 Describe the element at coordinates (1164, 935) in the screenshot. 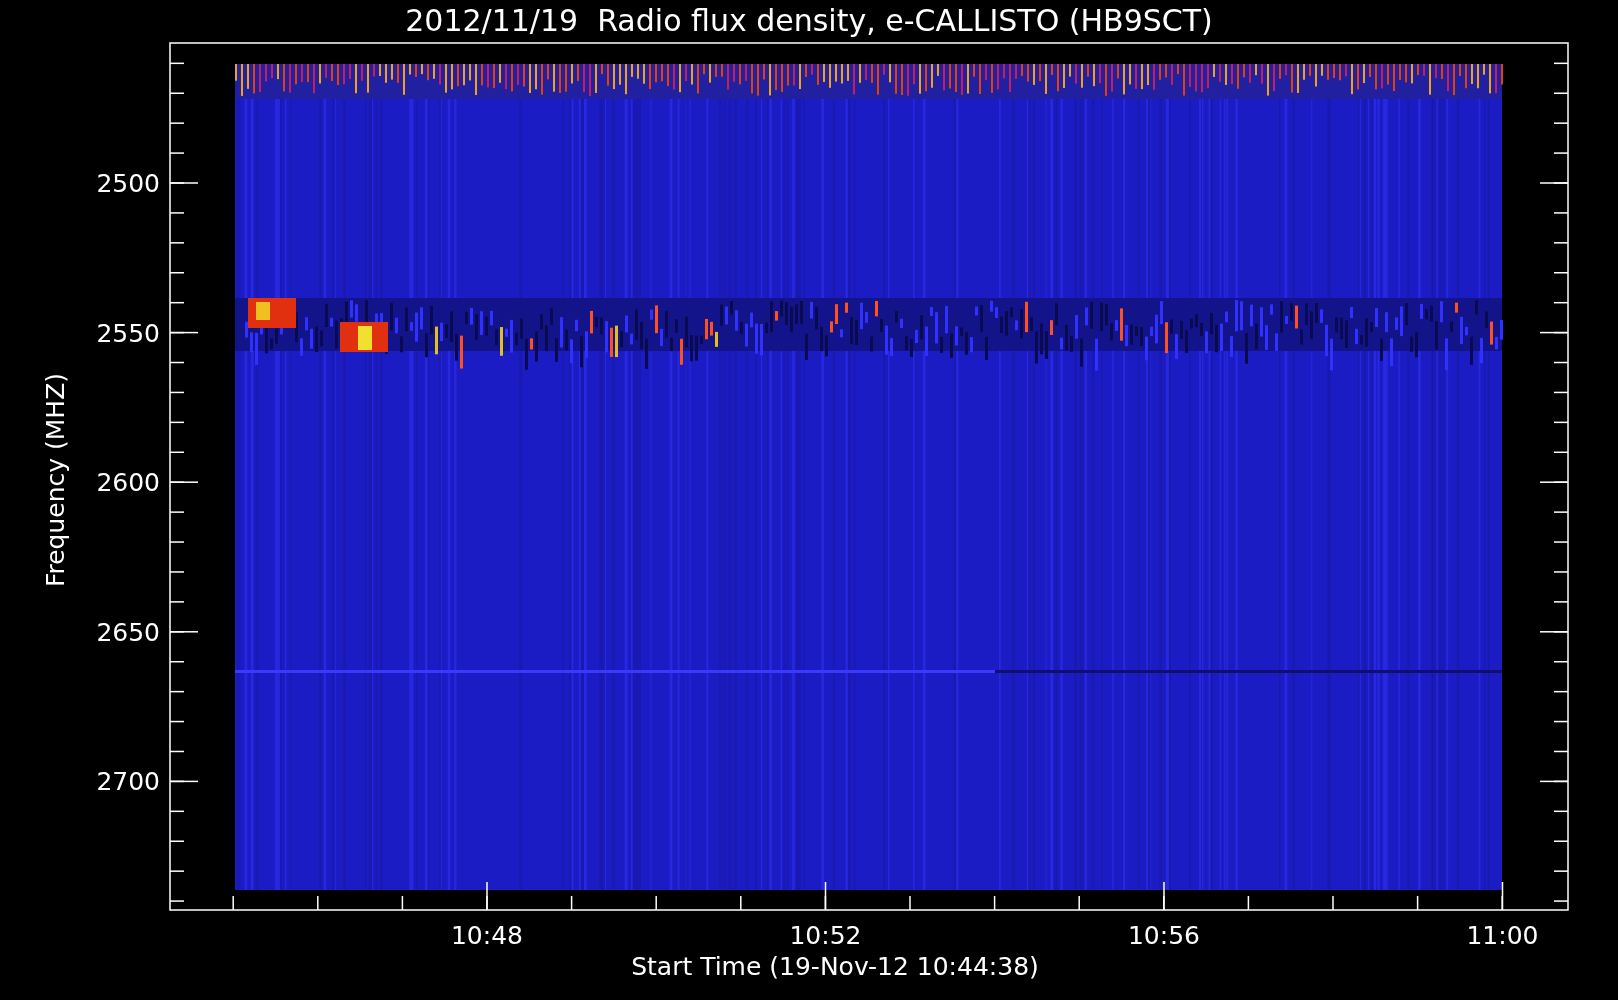

I see `x-tick-label: 10:56` at that location.